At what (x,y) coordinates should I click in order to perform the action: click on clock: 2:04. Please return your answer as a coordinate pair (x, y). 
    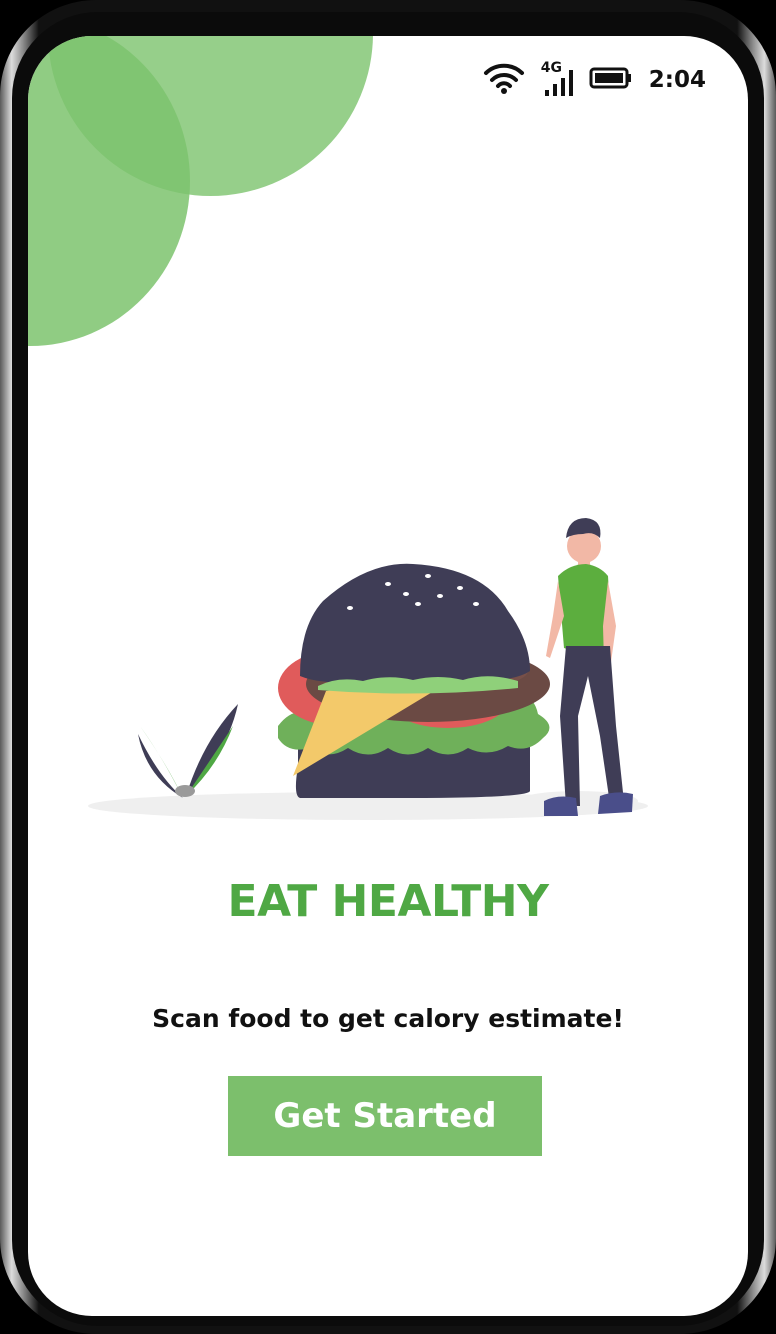
    Looking at the image, I should click on (677, 80).